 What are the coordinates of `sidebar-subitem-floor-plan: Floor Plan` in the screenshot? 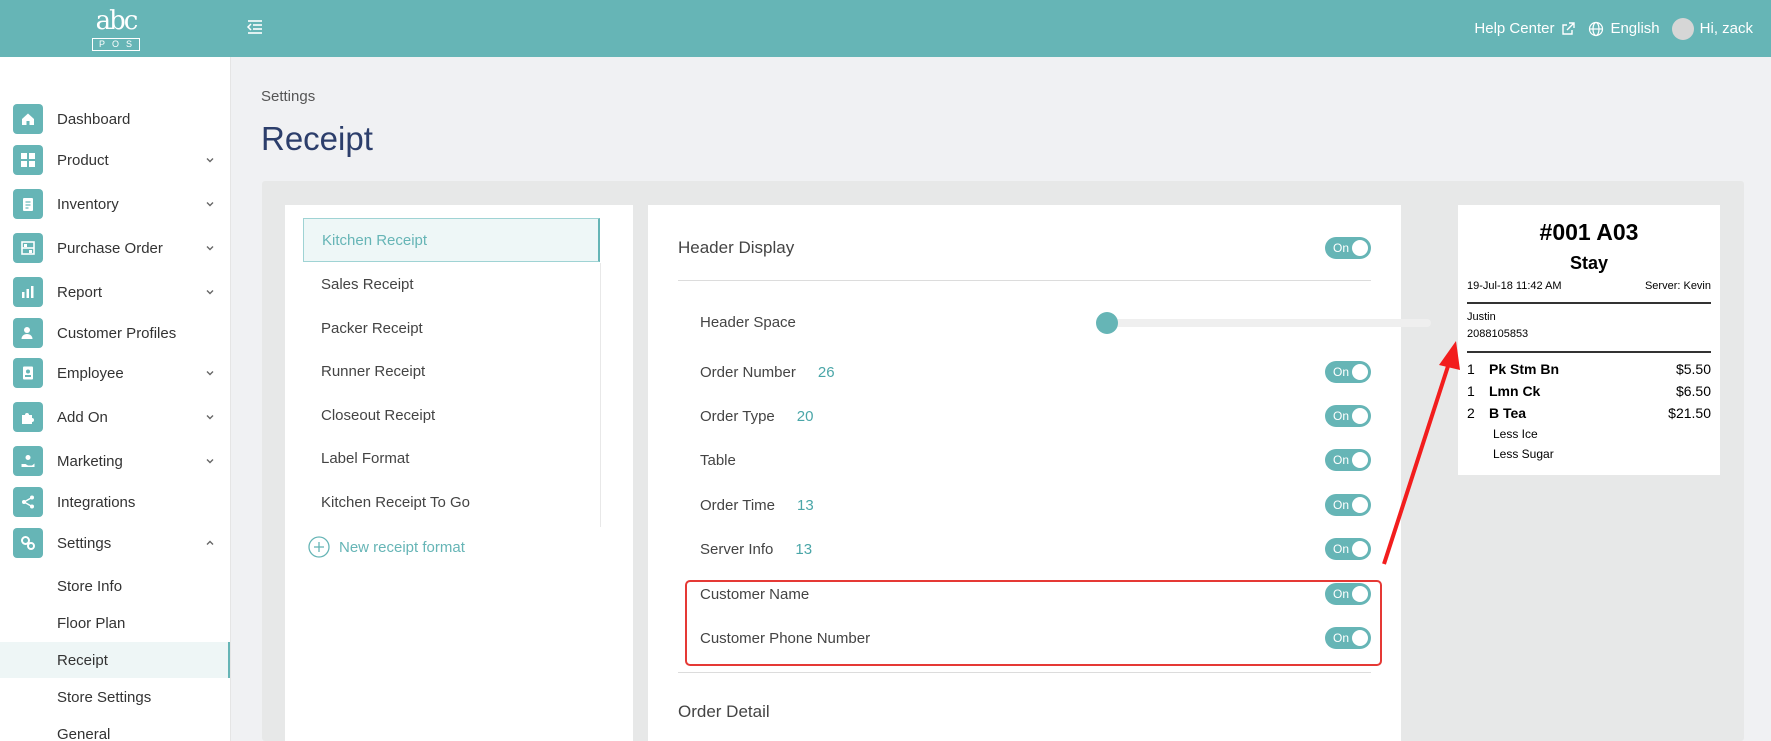 It's located at (115, 623).